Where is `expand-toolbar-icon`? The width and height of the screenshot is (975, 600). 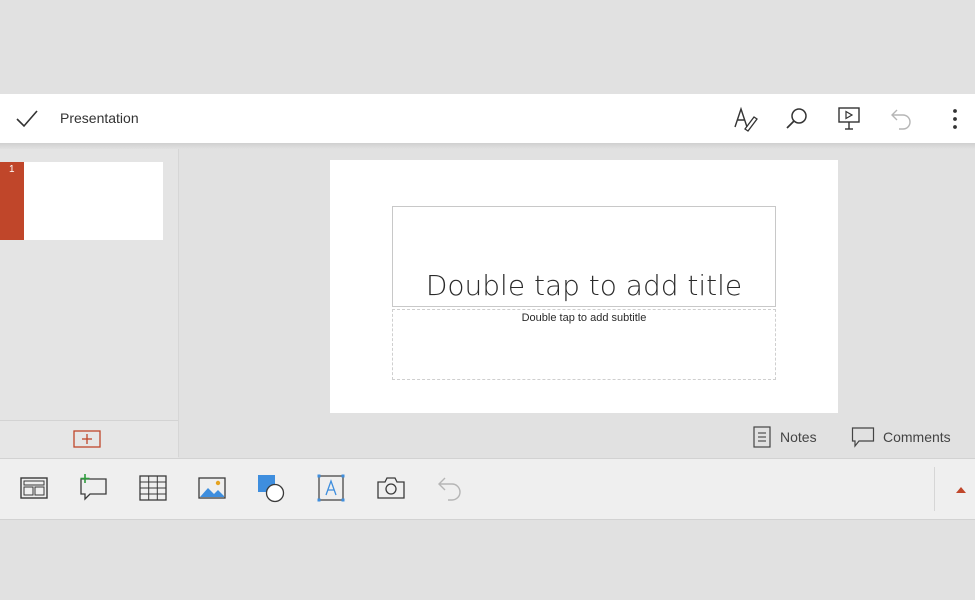 expand-toolbar-icon is located at coordinates (961, 490).